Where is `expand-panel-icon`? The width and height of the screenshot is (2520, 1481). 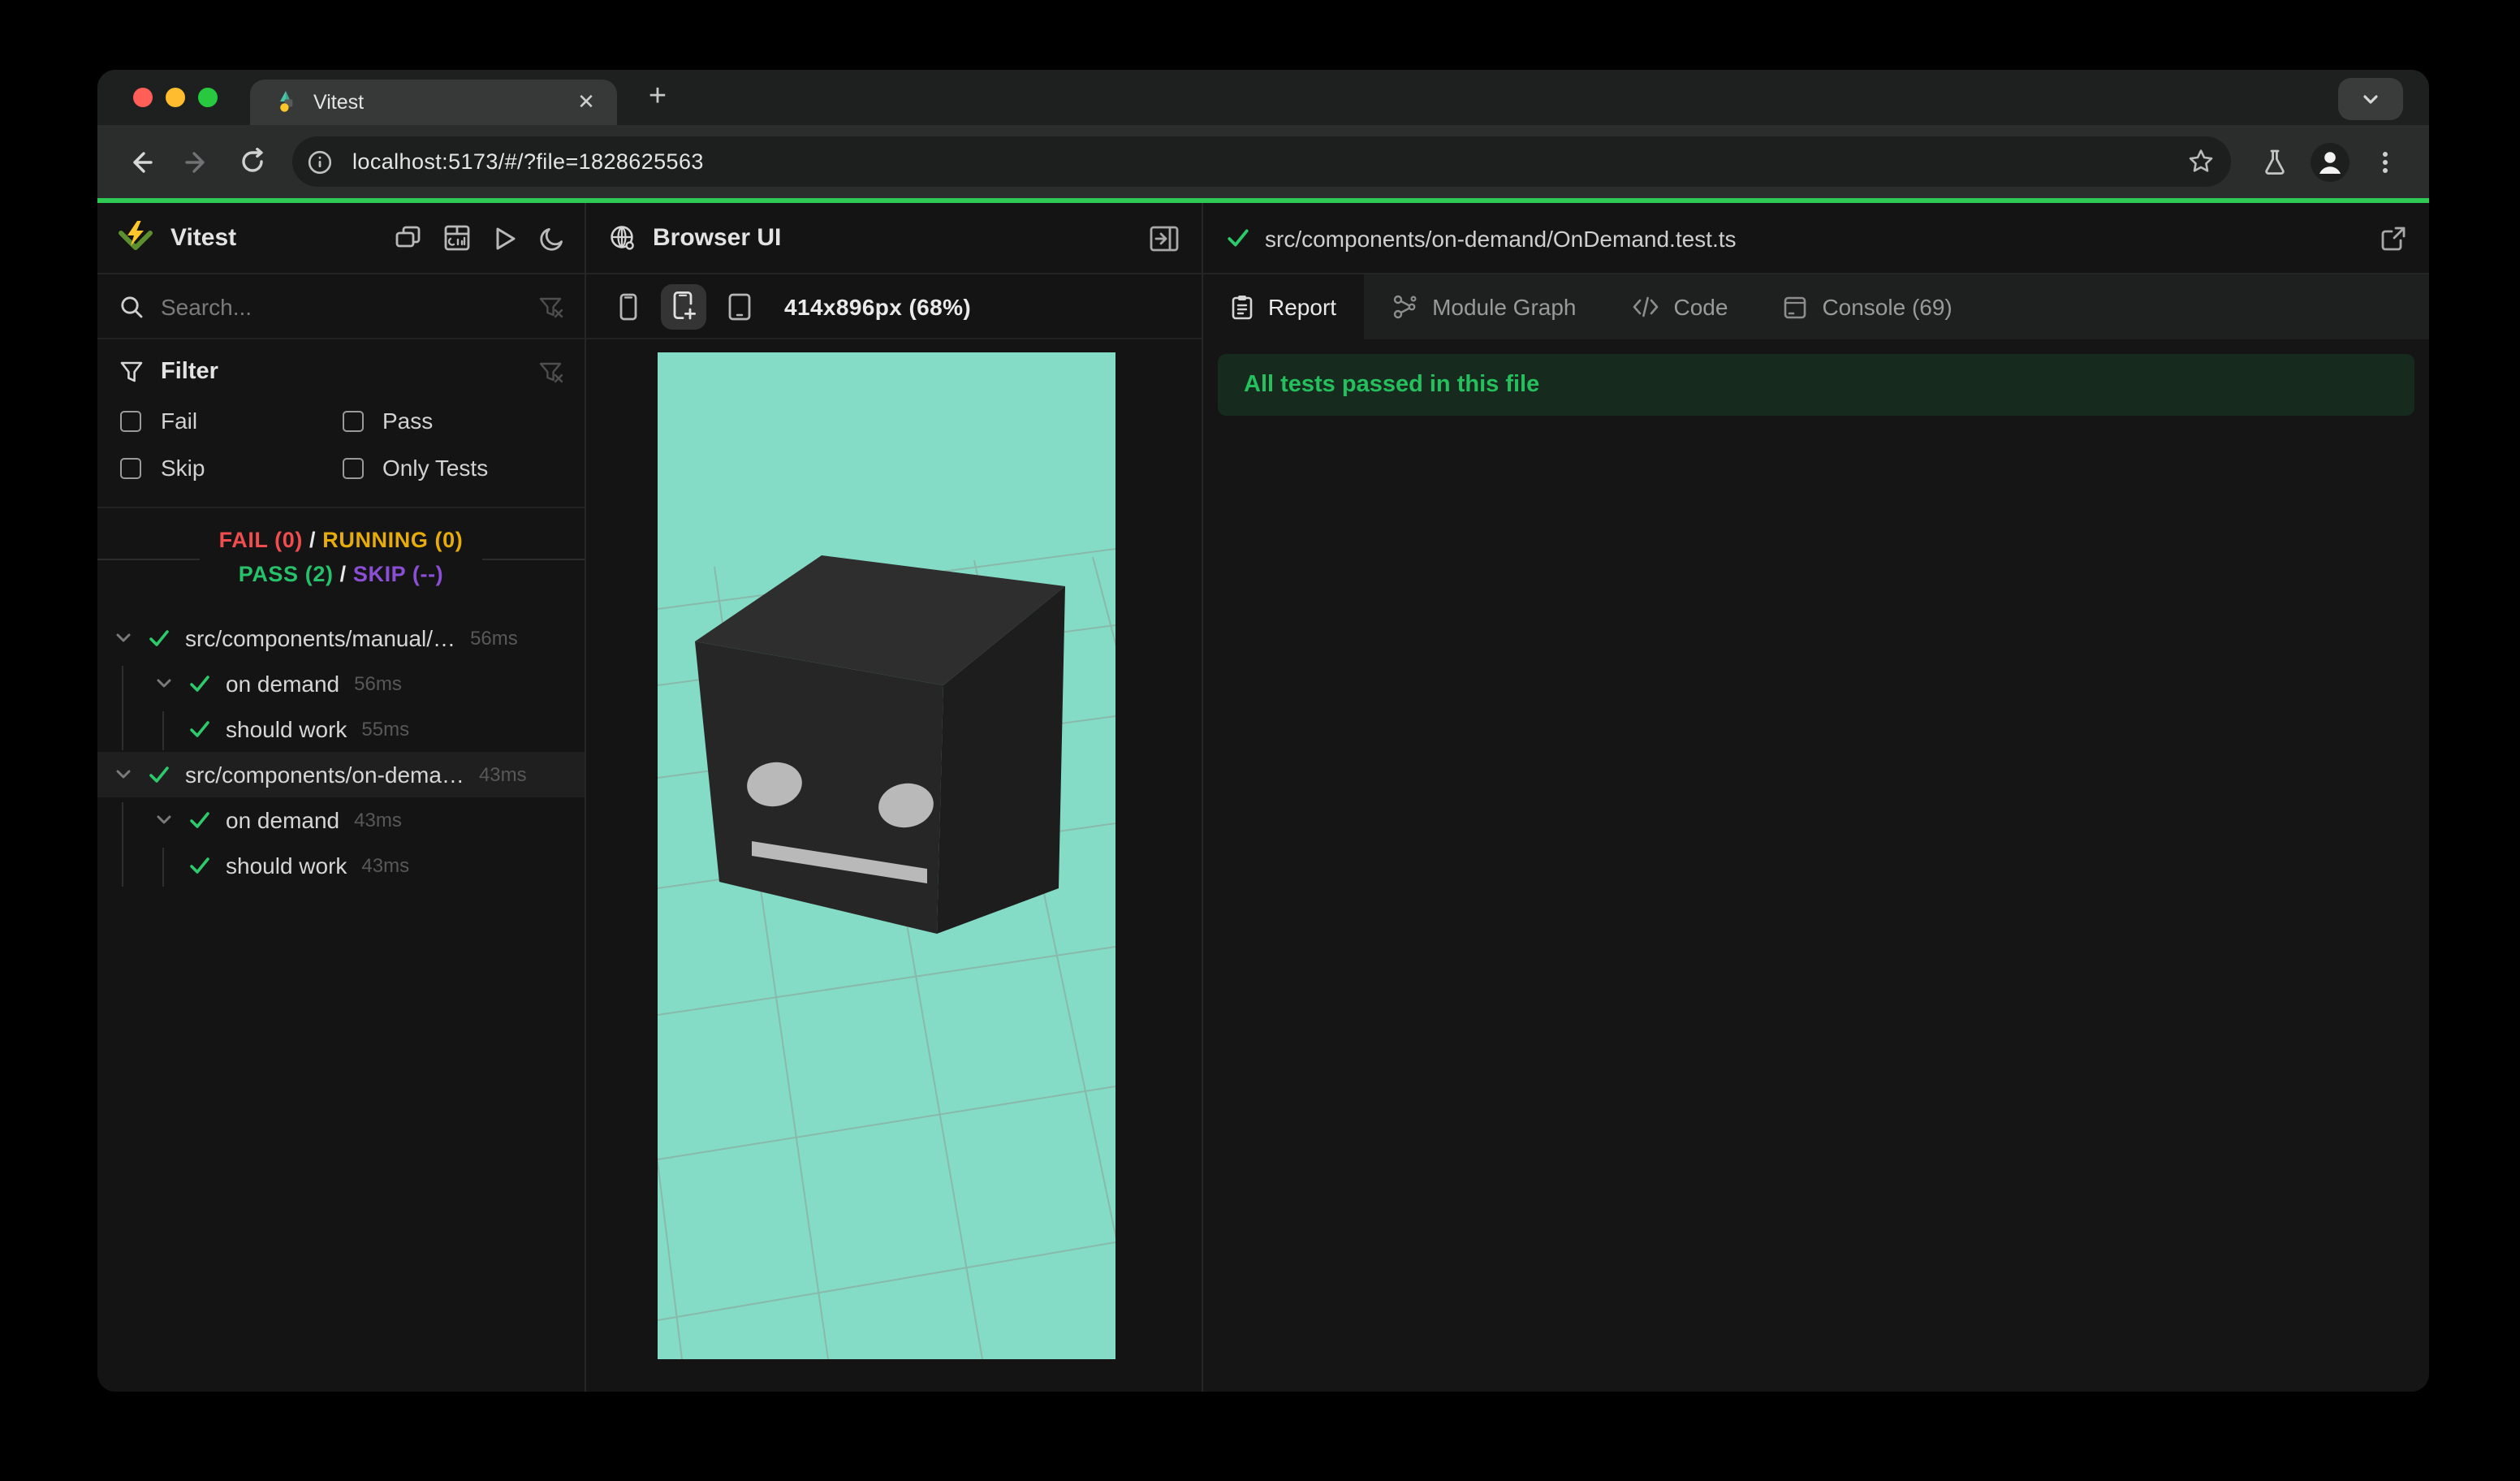 expand-panel-icon is located at coordinates (1164, 238).